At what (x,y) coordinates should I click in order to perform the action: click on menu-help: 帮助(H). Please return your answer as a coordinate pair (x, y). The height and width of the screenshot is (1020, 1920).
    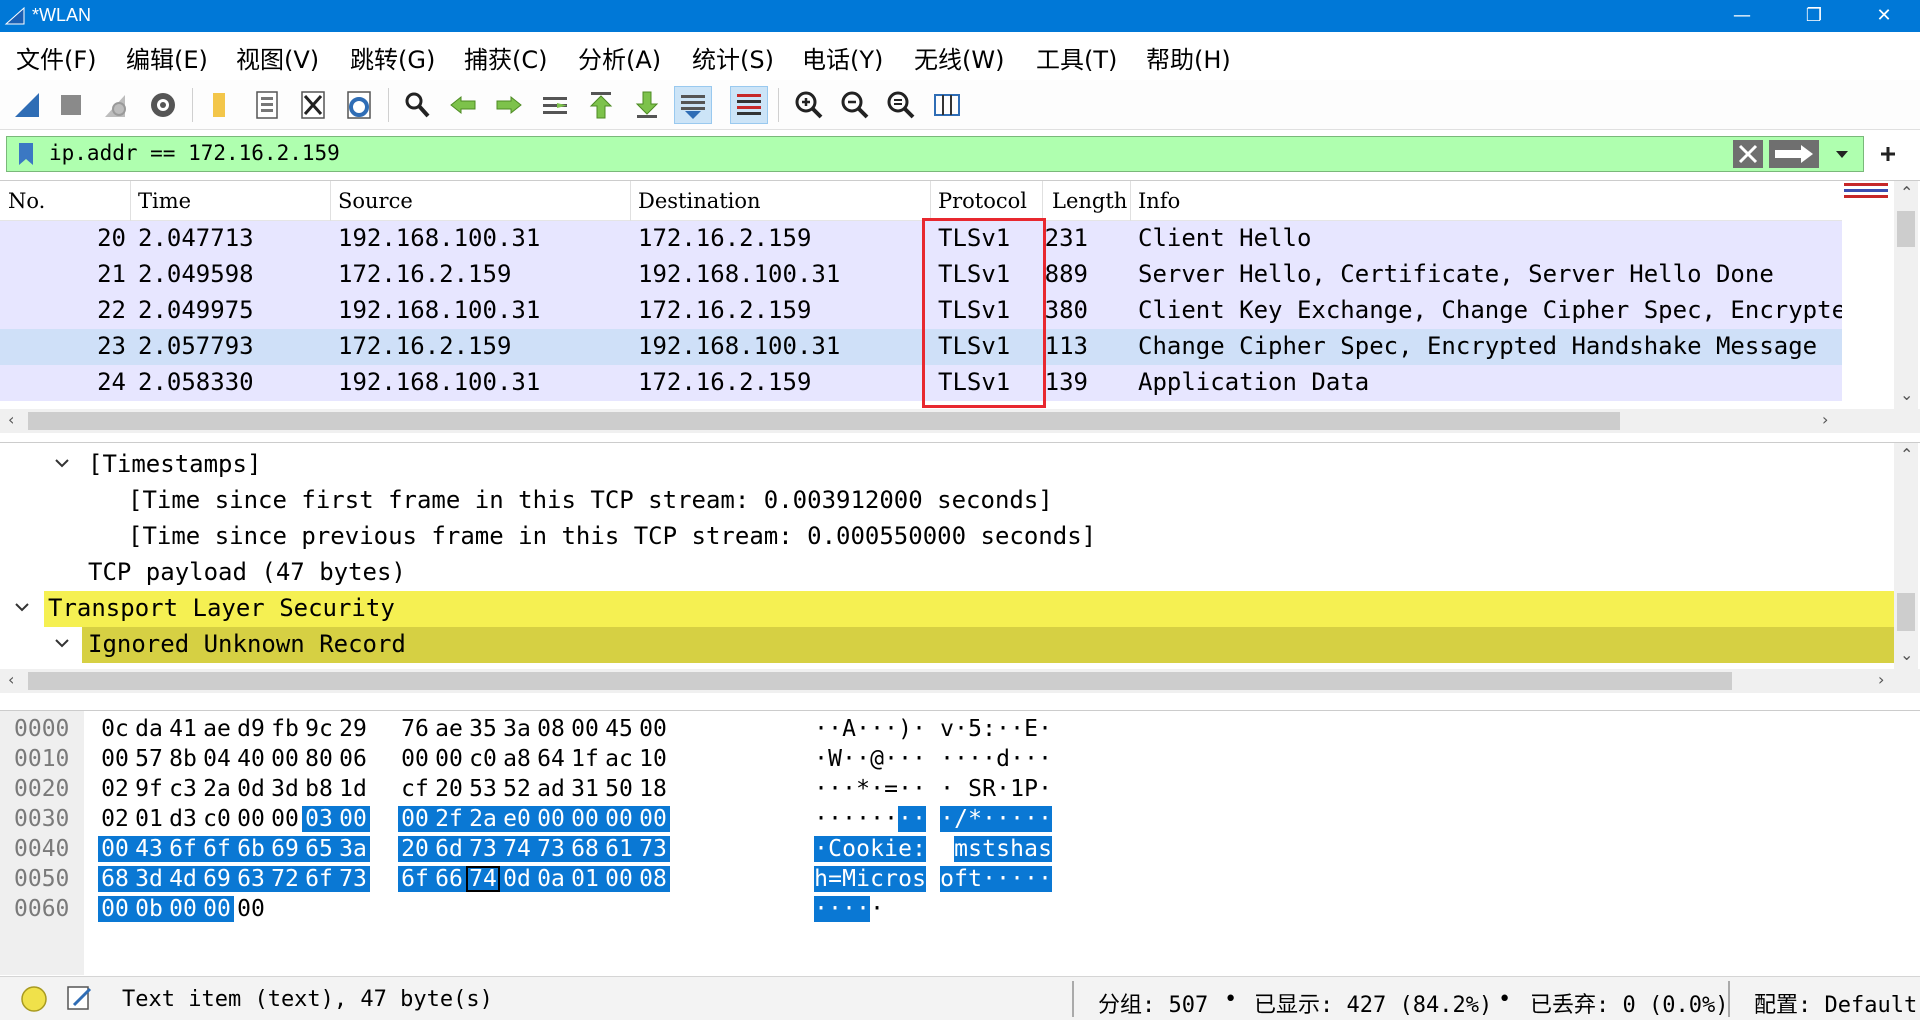
    Looking at the image, I should click on (1188, 57).